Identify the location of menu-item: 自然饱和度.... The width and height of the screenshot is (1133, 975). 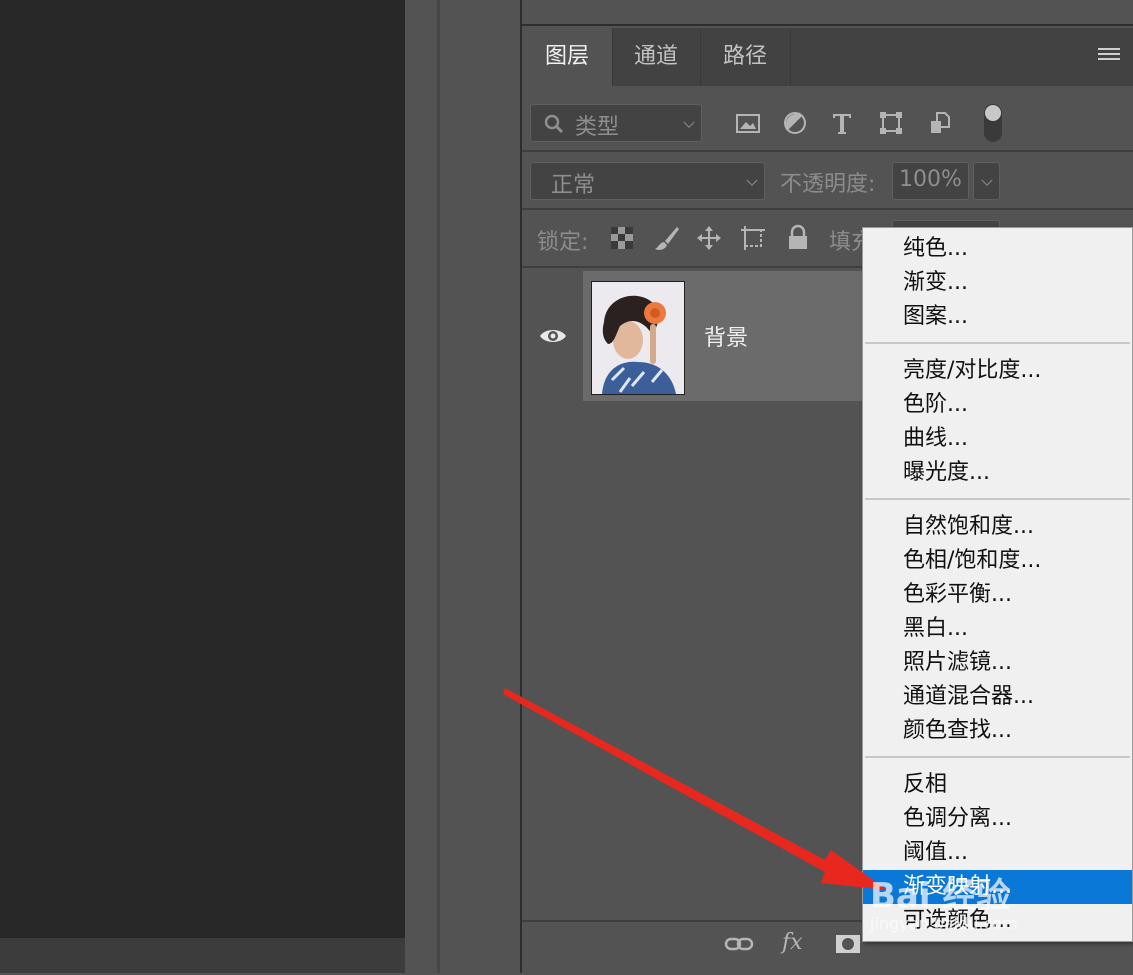
(997, 527).